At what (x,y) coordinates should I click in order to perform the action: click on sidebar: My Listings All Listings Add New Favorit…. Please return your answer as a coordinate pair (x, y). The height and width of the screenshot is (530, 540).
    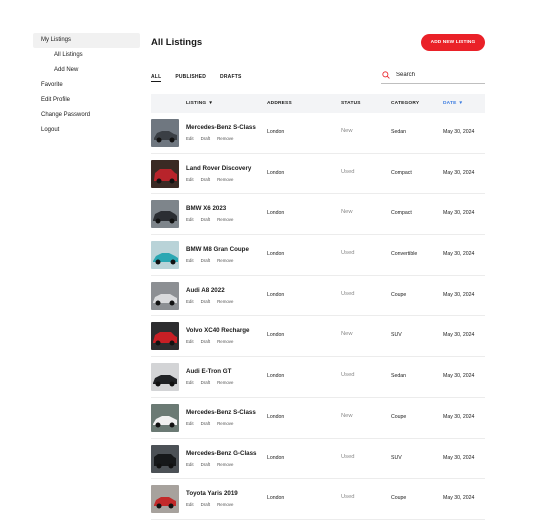
    Looking at the image, I should click on (86, 85).